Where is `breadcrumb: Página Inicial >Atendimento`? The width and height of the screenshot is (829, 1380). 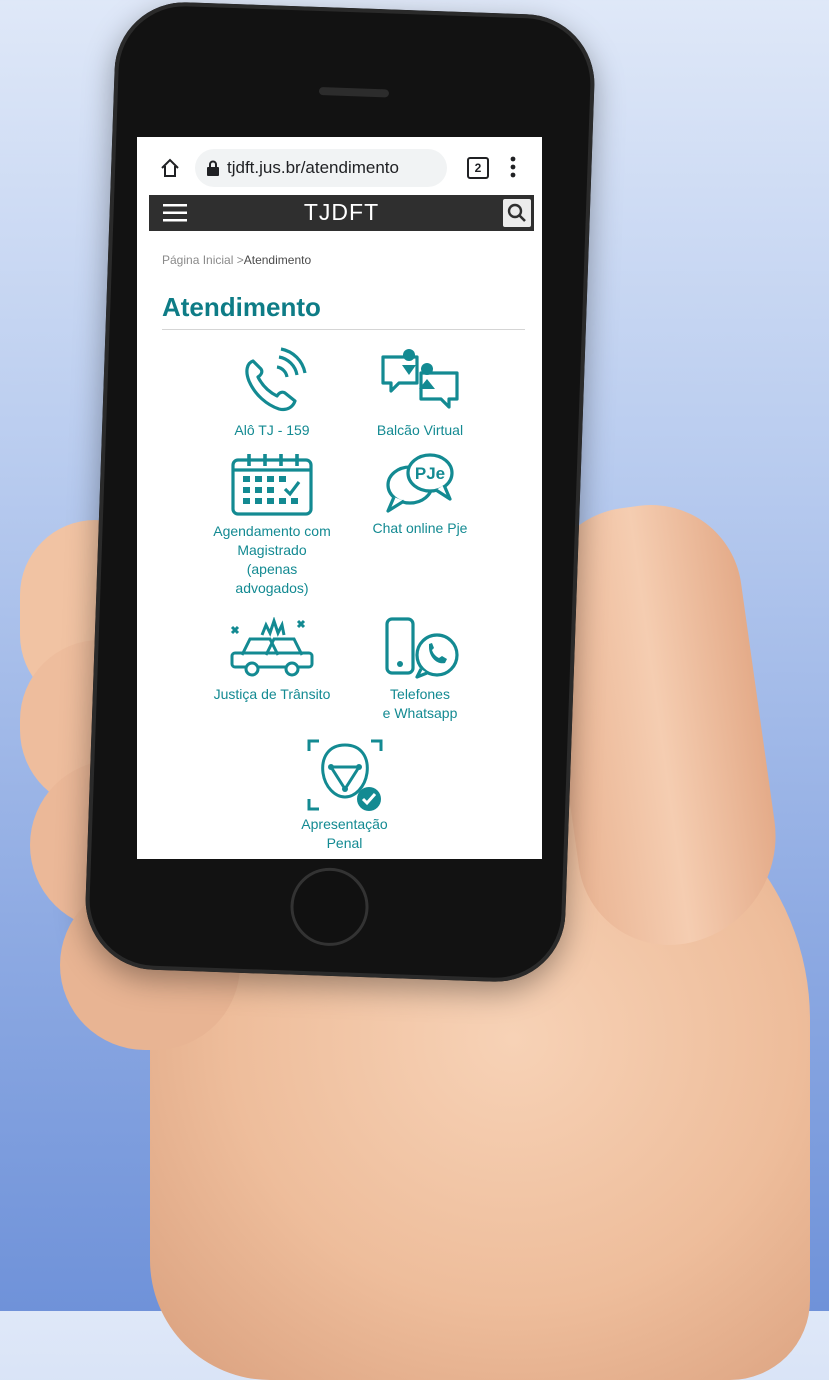 breadcrumb: Página Inicial >Atendimento is located at coordinates (236, 260).